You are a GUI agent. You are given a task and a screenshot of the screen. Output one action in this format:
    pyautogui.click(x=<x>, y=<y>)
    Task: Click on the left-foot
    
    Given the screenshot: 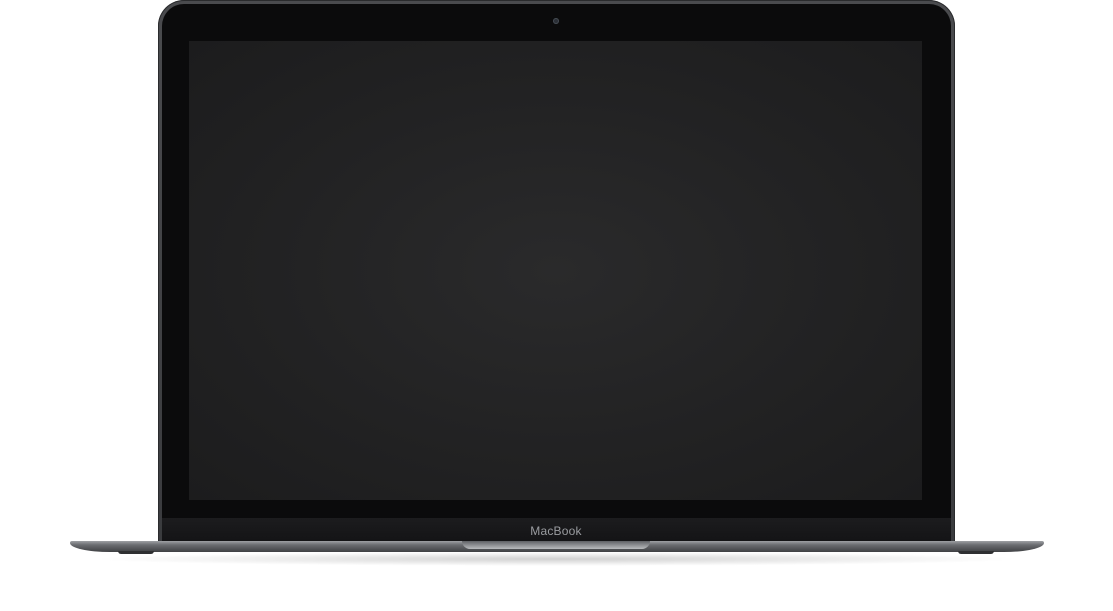 What is the action you would take?
    pyautogui.click(x=136, y=552)
    